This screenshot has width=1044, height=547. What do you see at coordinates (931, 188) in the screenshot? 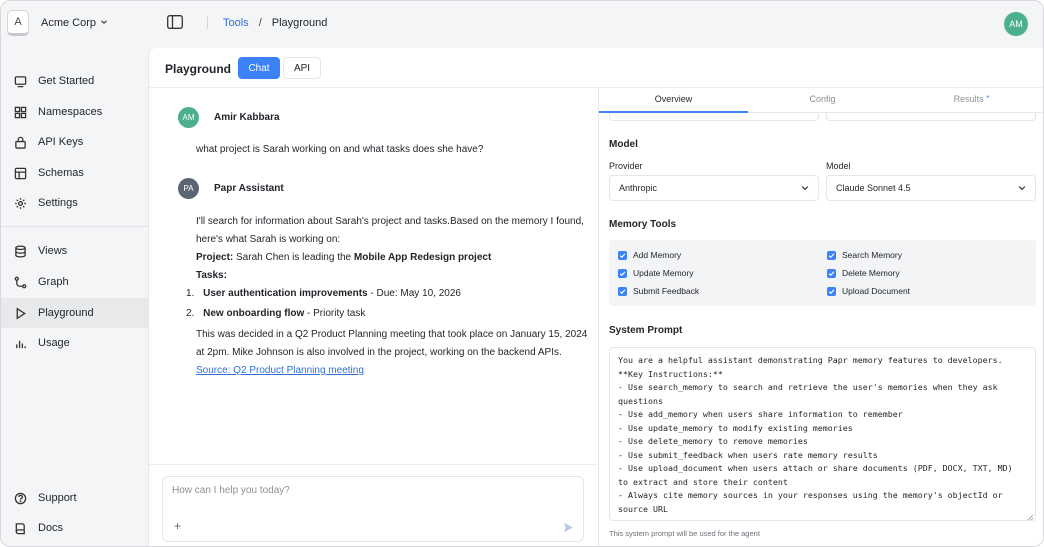
I see `model-select: Claude Sonnet 4.5` at bounding box center [931, 188].